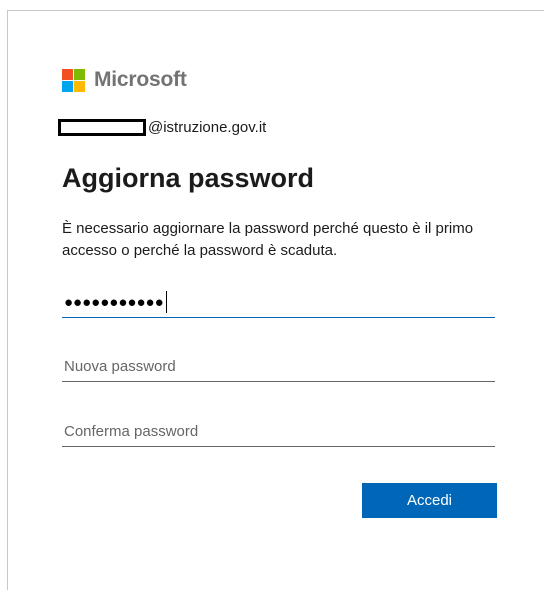 Image resolution: width=544 pixels, height=590 pixels. Describe the element at coordinates (102, 127) in the screenshot. I see `redacted-username` at that location.